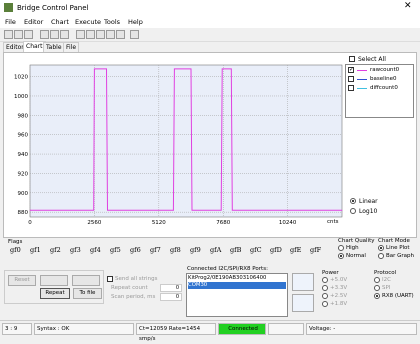  I want to click on menu-tools: Tools, so click(112, 22).